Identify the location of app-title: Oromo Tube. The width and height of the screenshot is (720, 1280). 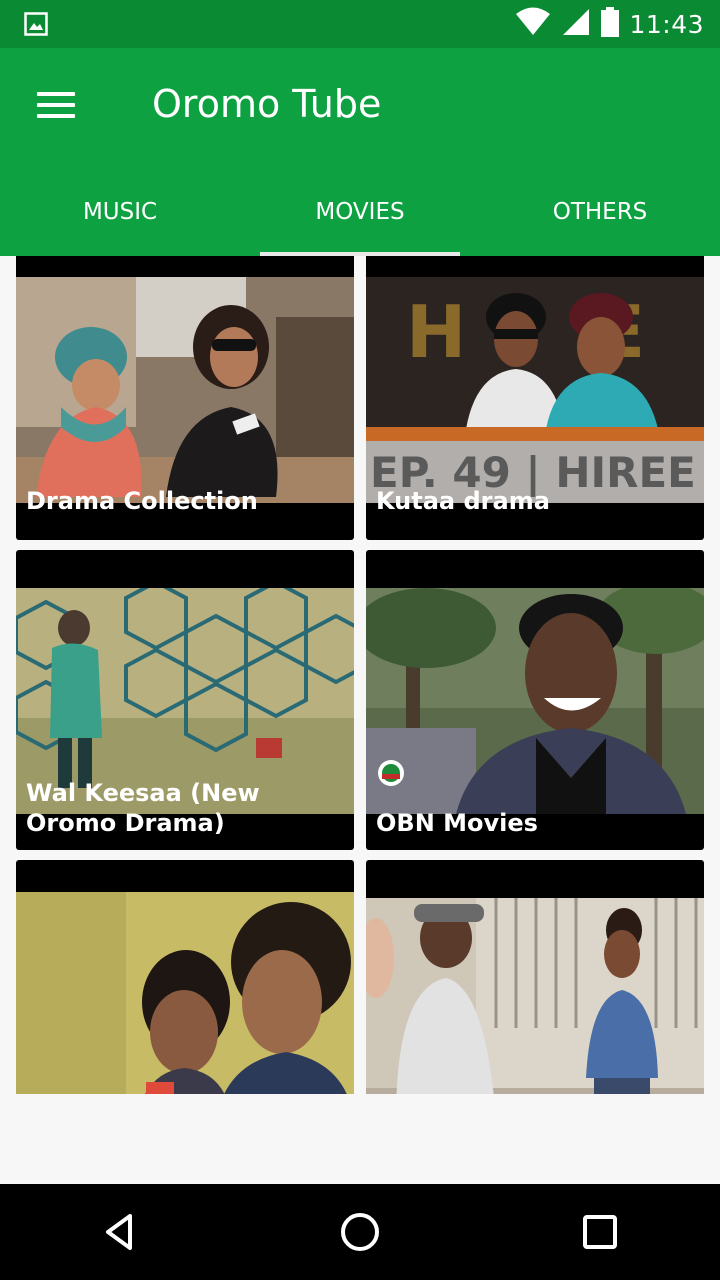
(267, 104).